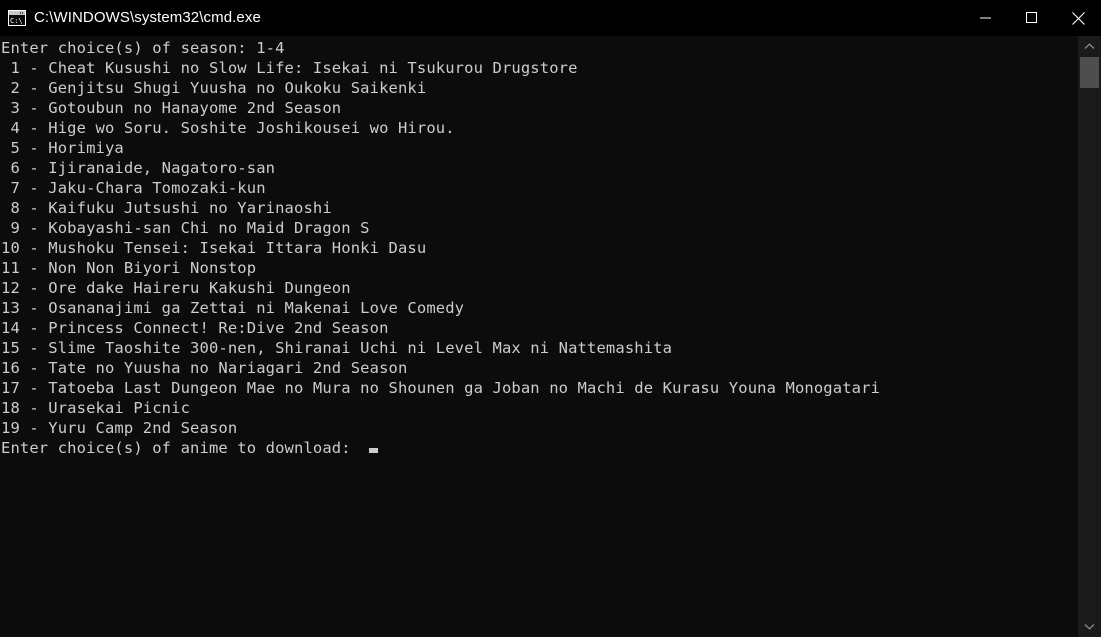  I want to click on console-list-item: 6 - Ijiranaide, Nagatoro-san, so click(138, 168).